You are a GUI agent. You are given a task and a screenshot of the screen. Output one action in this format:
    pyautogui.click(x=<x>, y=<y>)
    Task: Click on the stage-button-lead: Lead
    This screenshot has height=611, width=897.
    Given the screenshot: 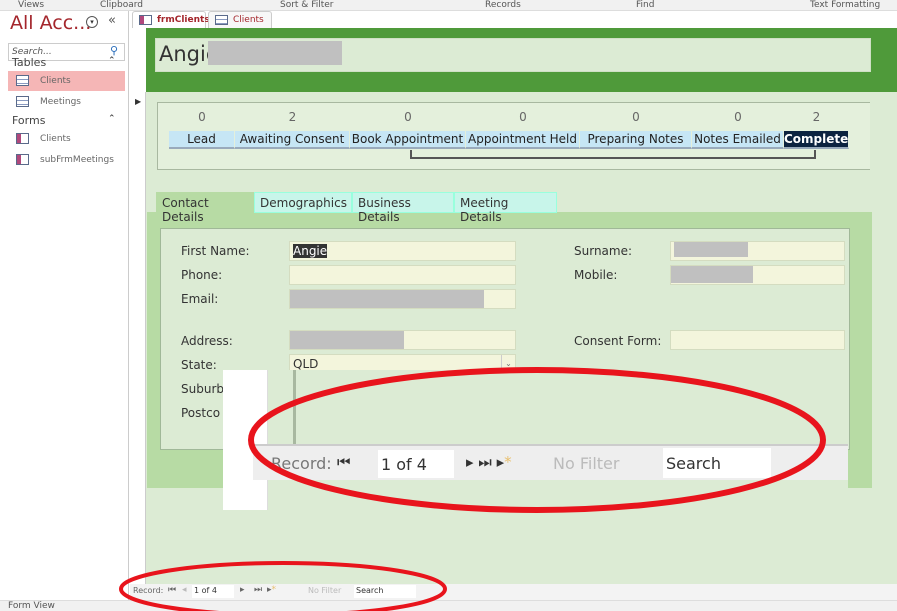 What is the action you would take?
    pyautogui.click(x=202, y=140)
    